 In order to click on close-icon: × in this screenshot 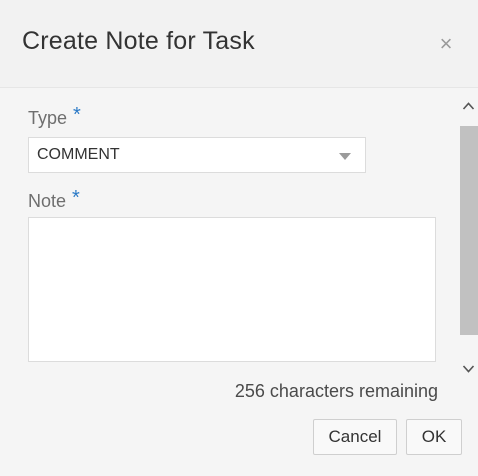, I will do `click(446, 44)`.